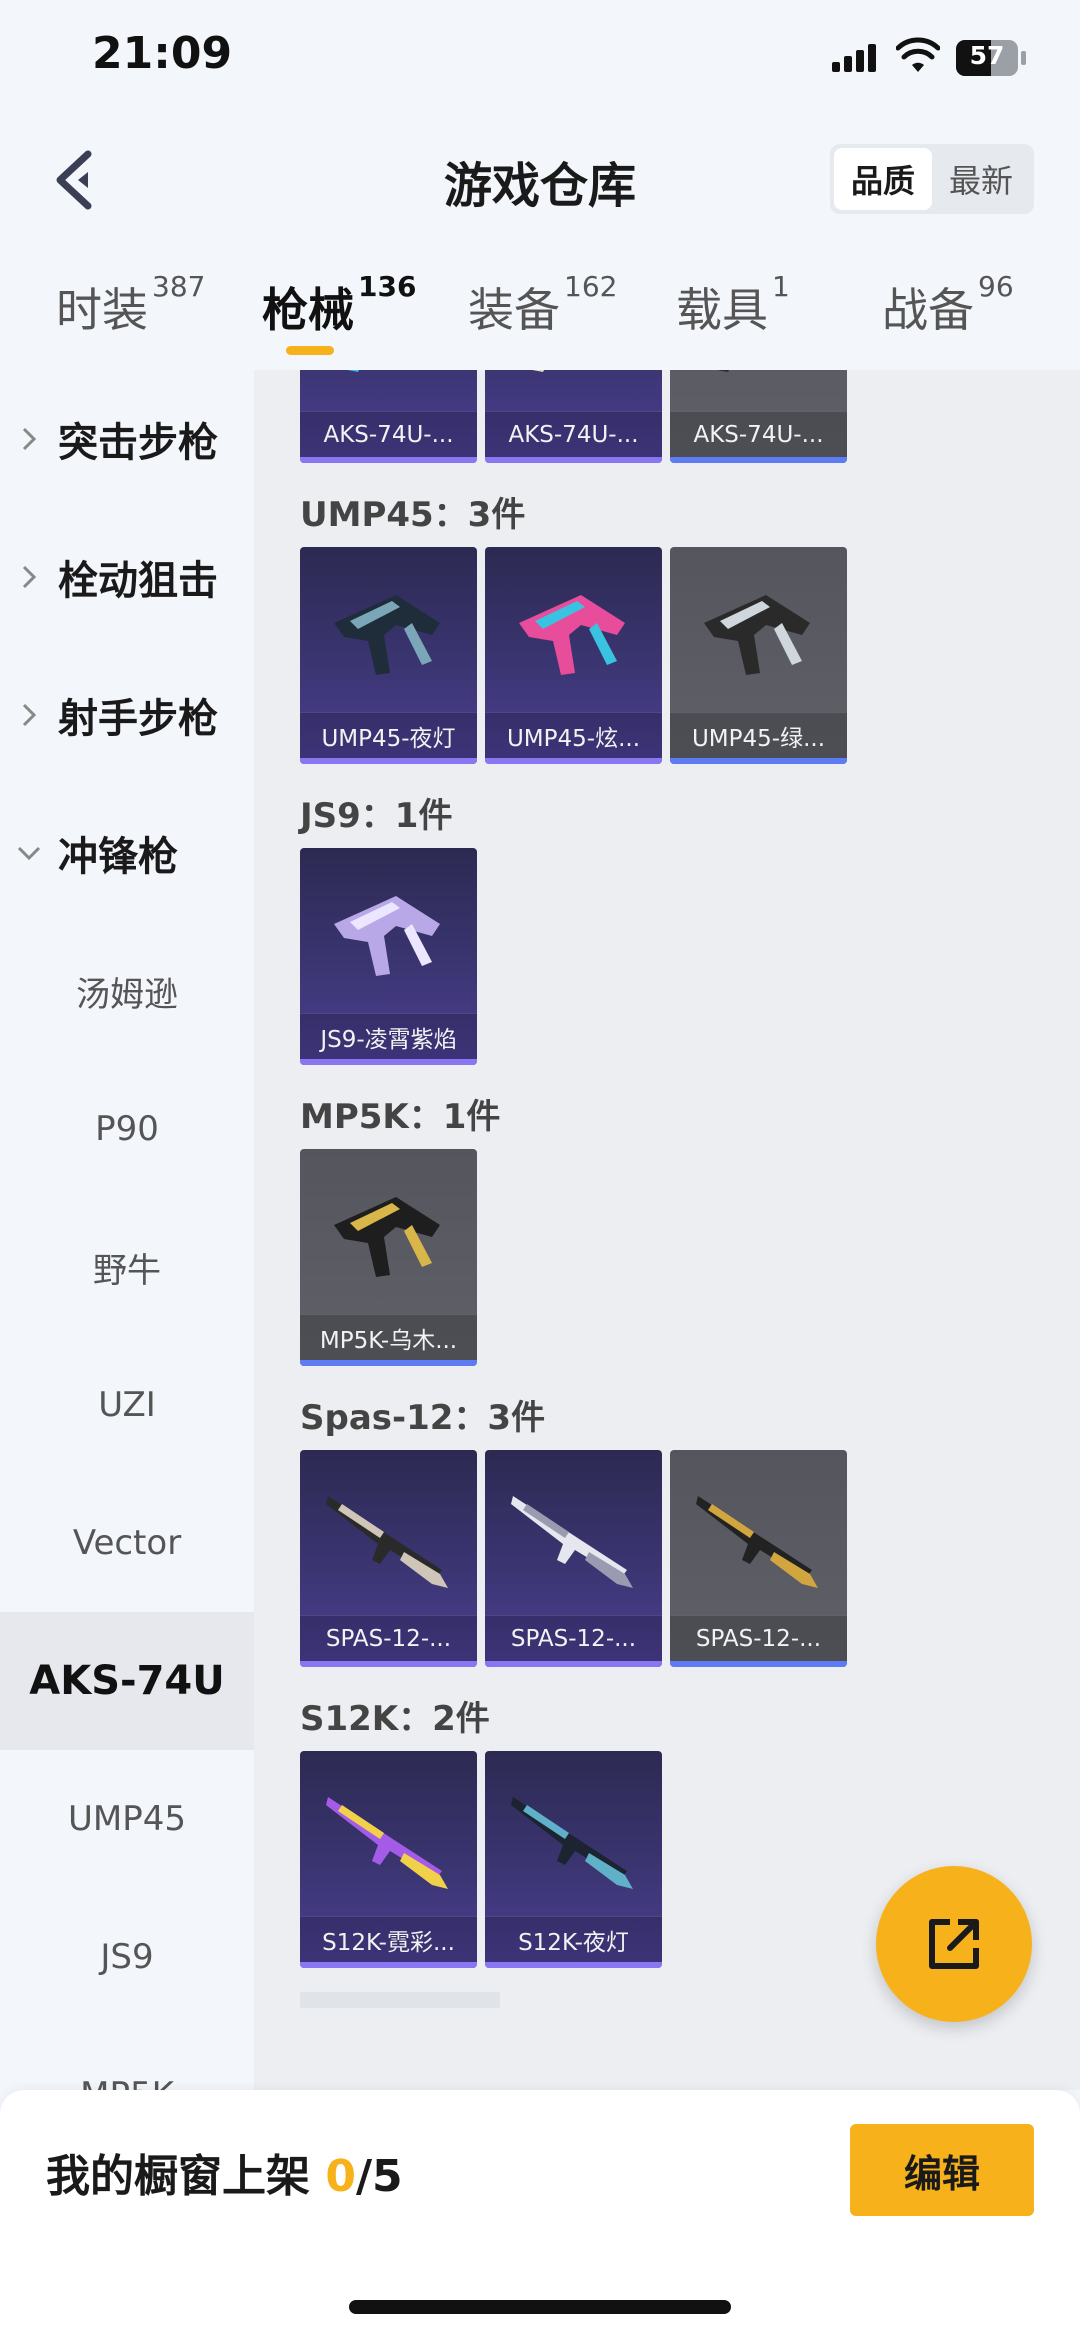 This screenshot has width=1080, height=2339. What do you see at coordinates (996, 286) in the screenshot?
I see `tab-count: 96` at bounding box center [996, 286].